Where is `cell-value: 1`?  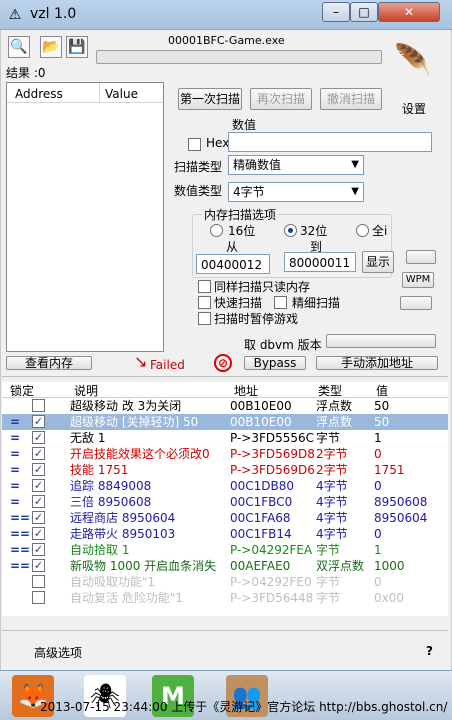 cell-value: 1 is located at coordinates (378, 438).